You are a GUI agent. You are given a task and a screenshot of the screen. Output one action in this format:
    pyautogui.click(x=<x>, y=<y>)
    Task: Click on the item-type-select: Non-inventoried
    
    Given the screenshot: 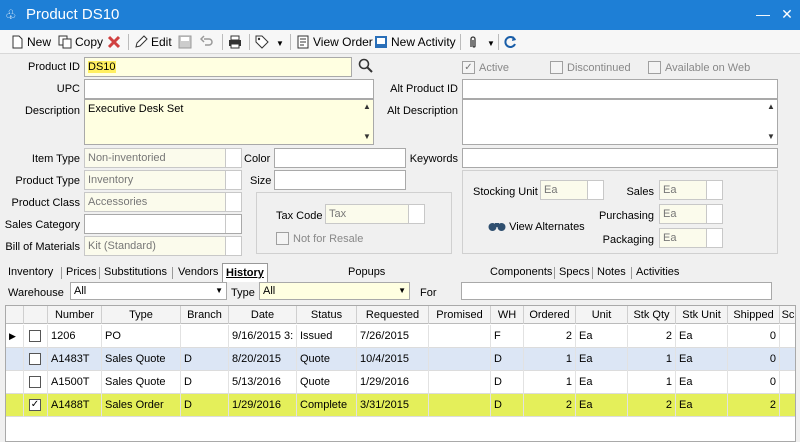 What is the action you would take?
    pyautogui.click(x=163, y=158)
    